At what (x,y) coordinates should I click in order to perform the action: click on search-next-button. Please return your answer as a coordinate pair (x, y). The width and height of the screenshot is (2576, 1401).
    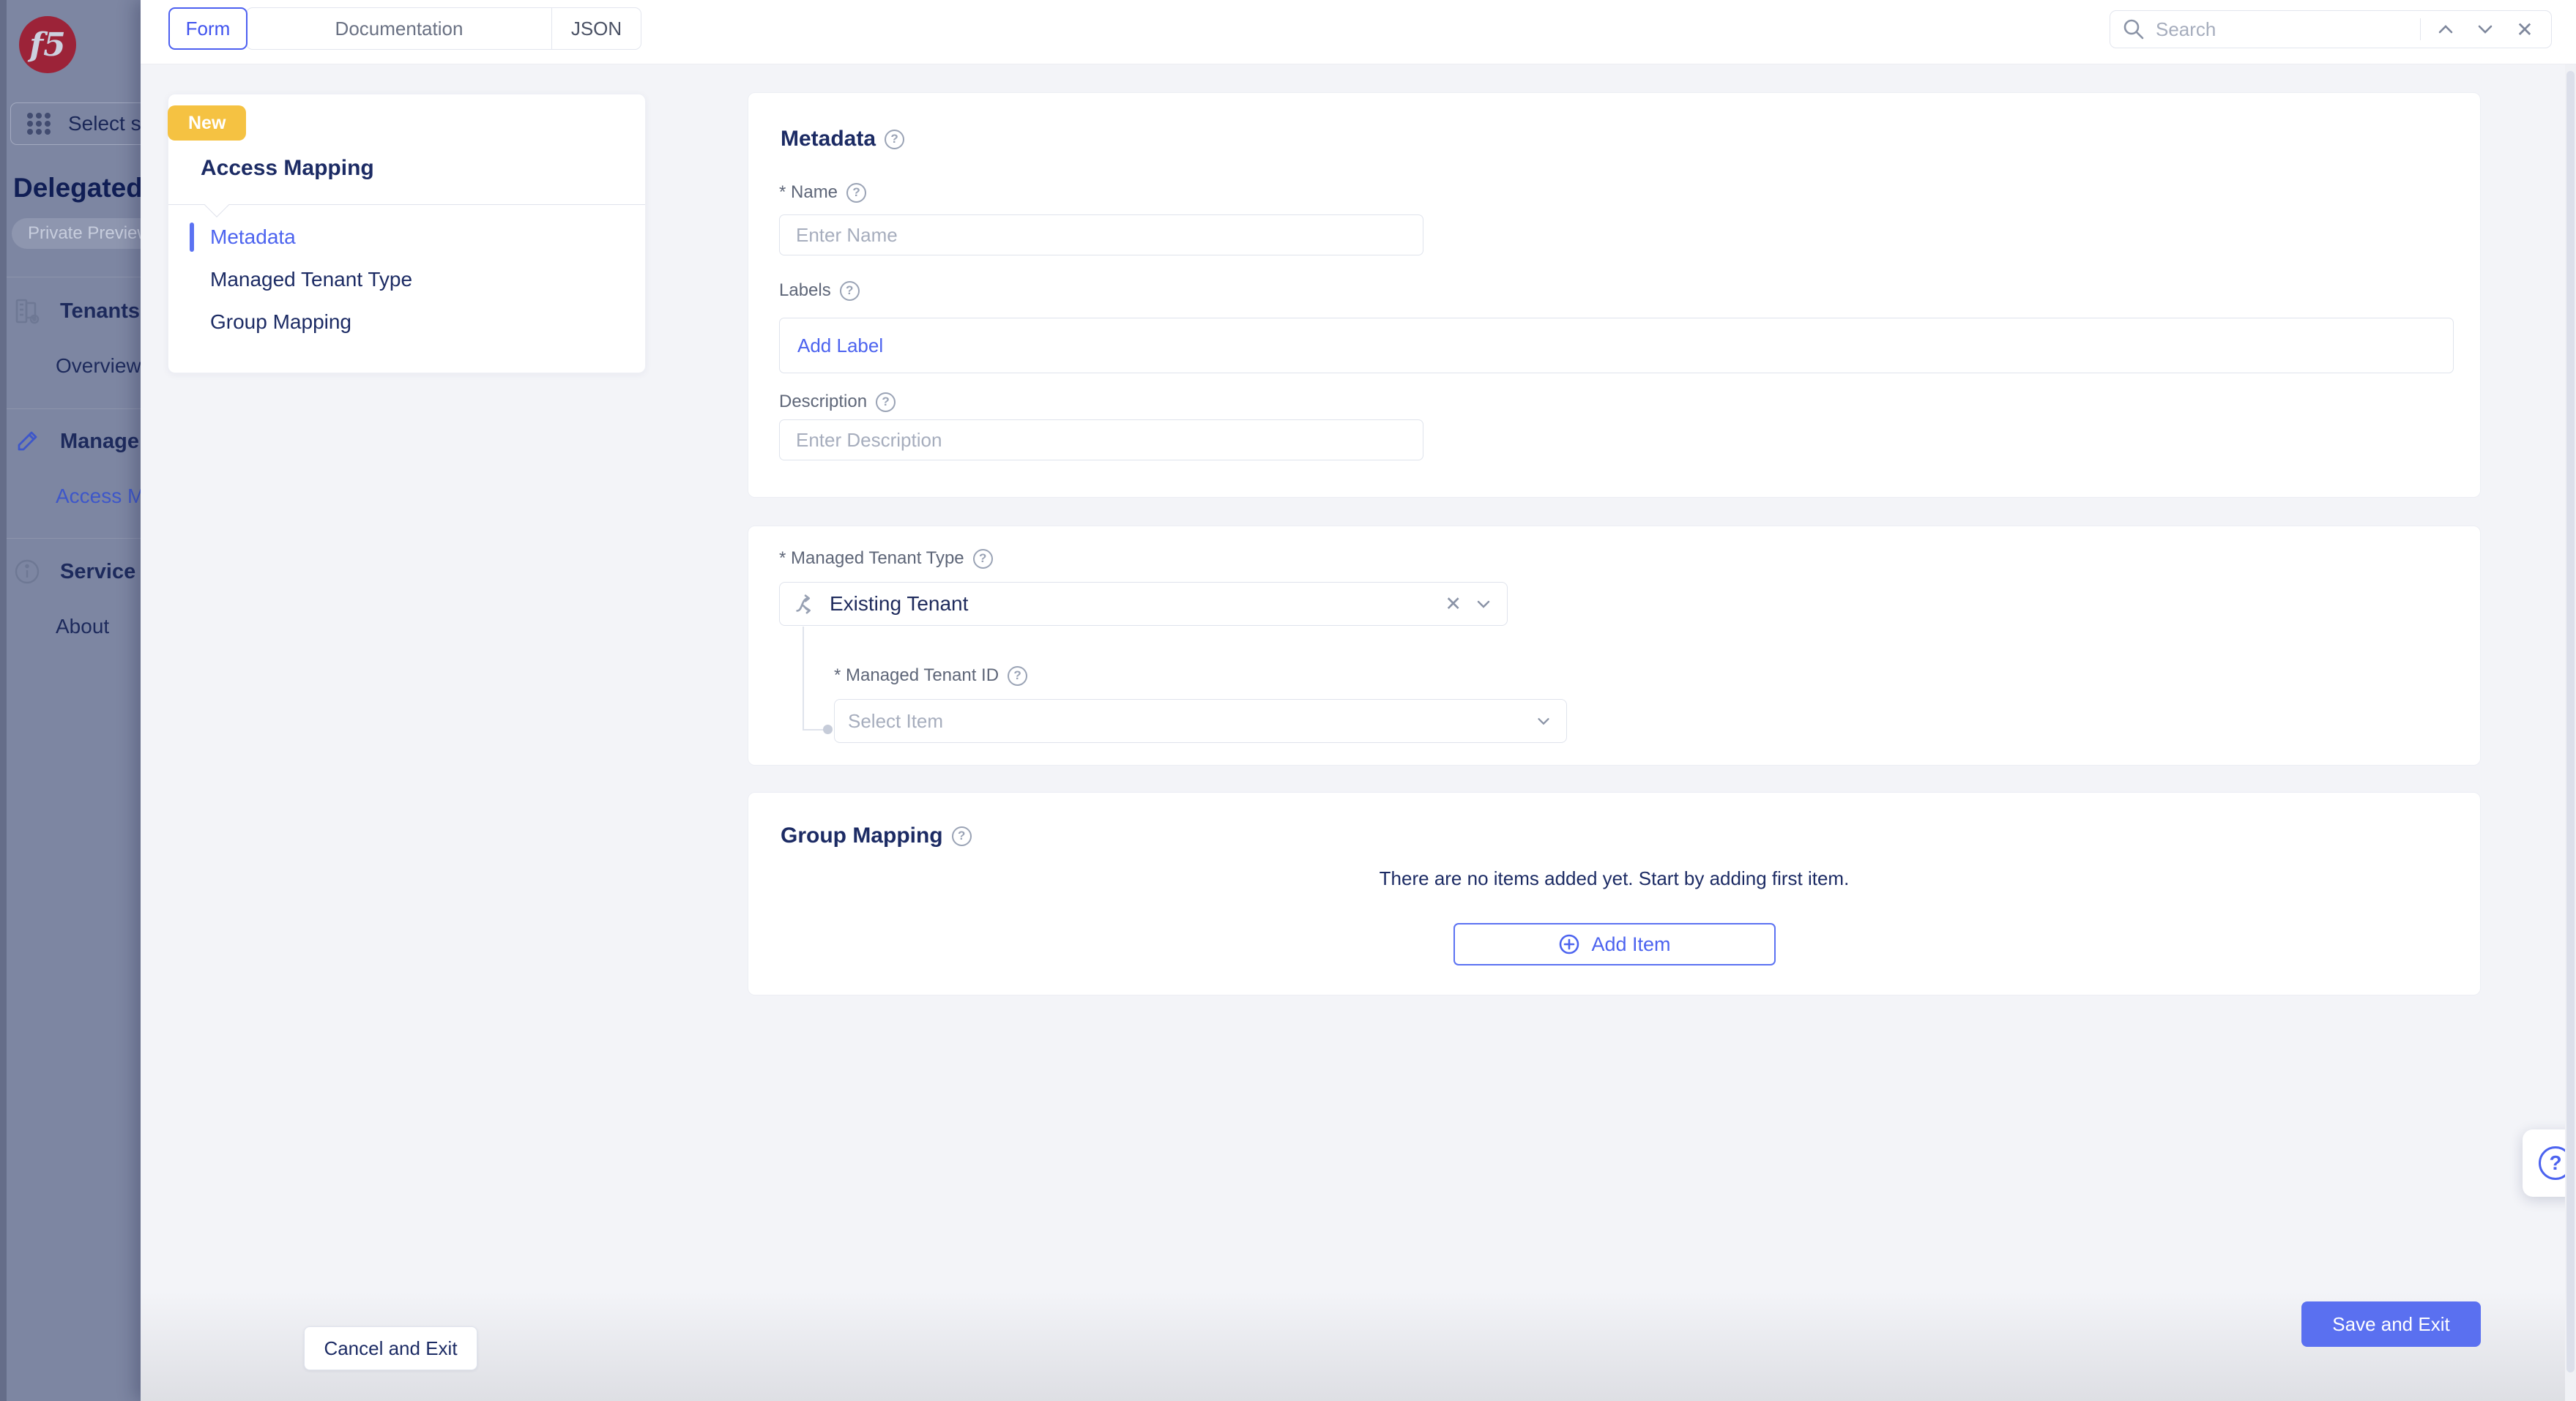
    Looking at the image, I should click on (2485, 29).